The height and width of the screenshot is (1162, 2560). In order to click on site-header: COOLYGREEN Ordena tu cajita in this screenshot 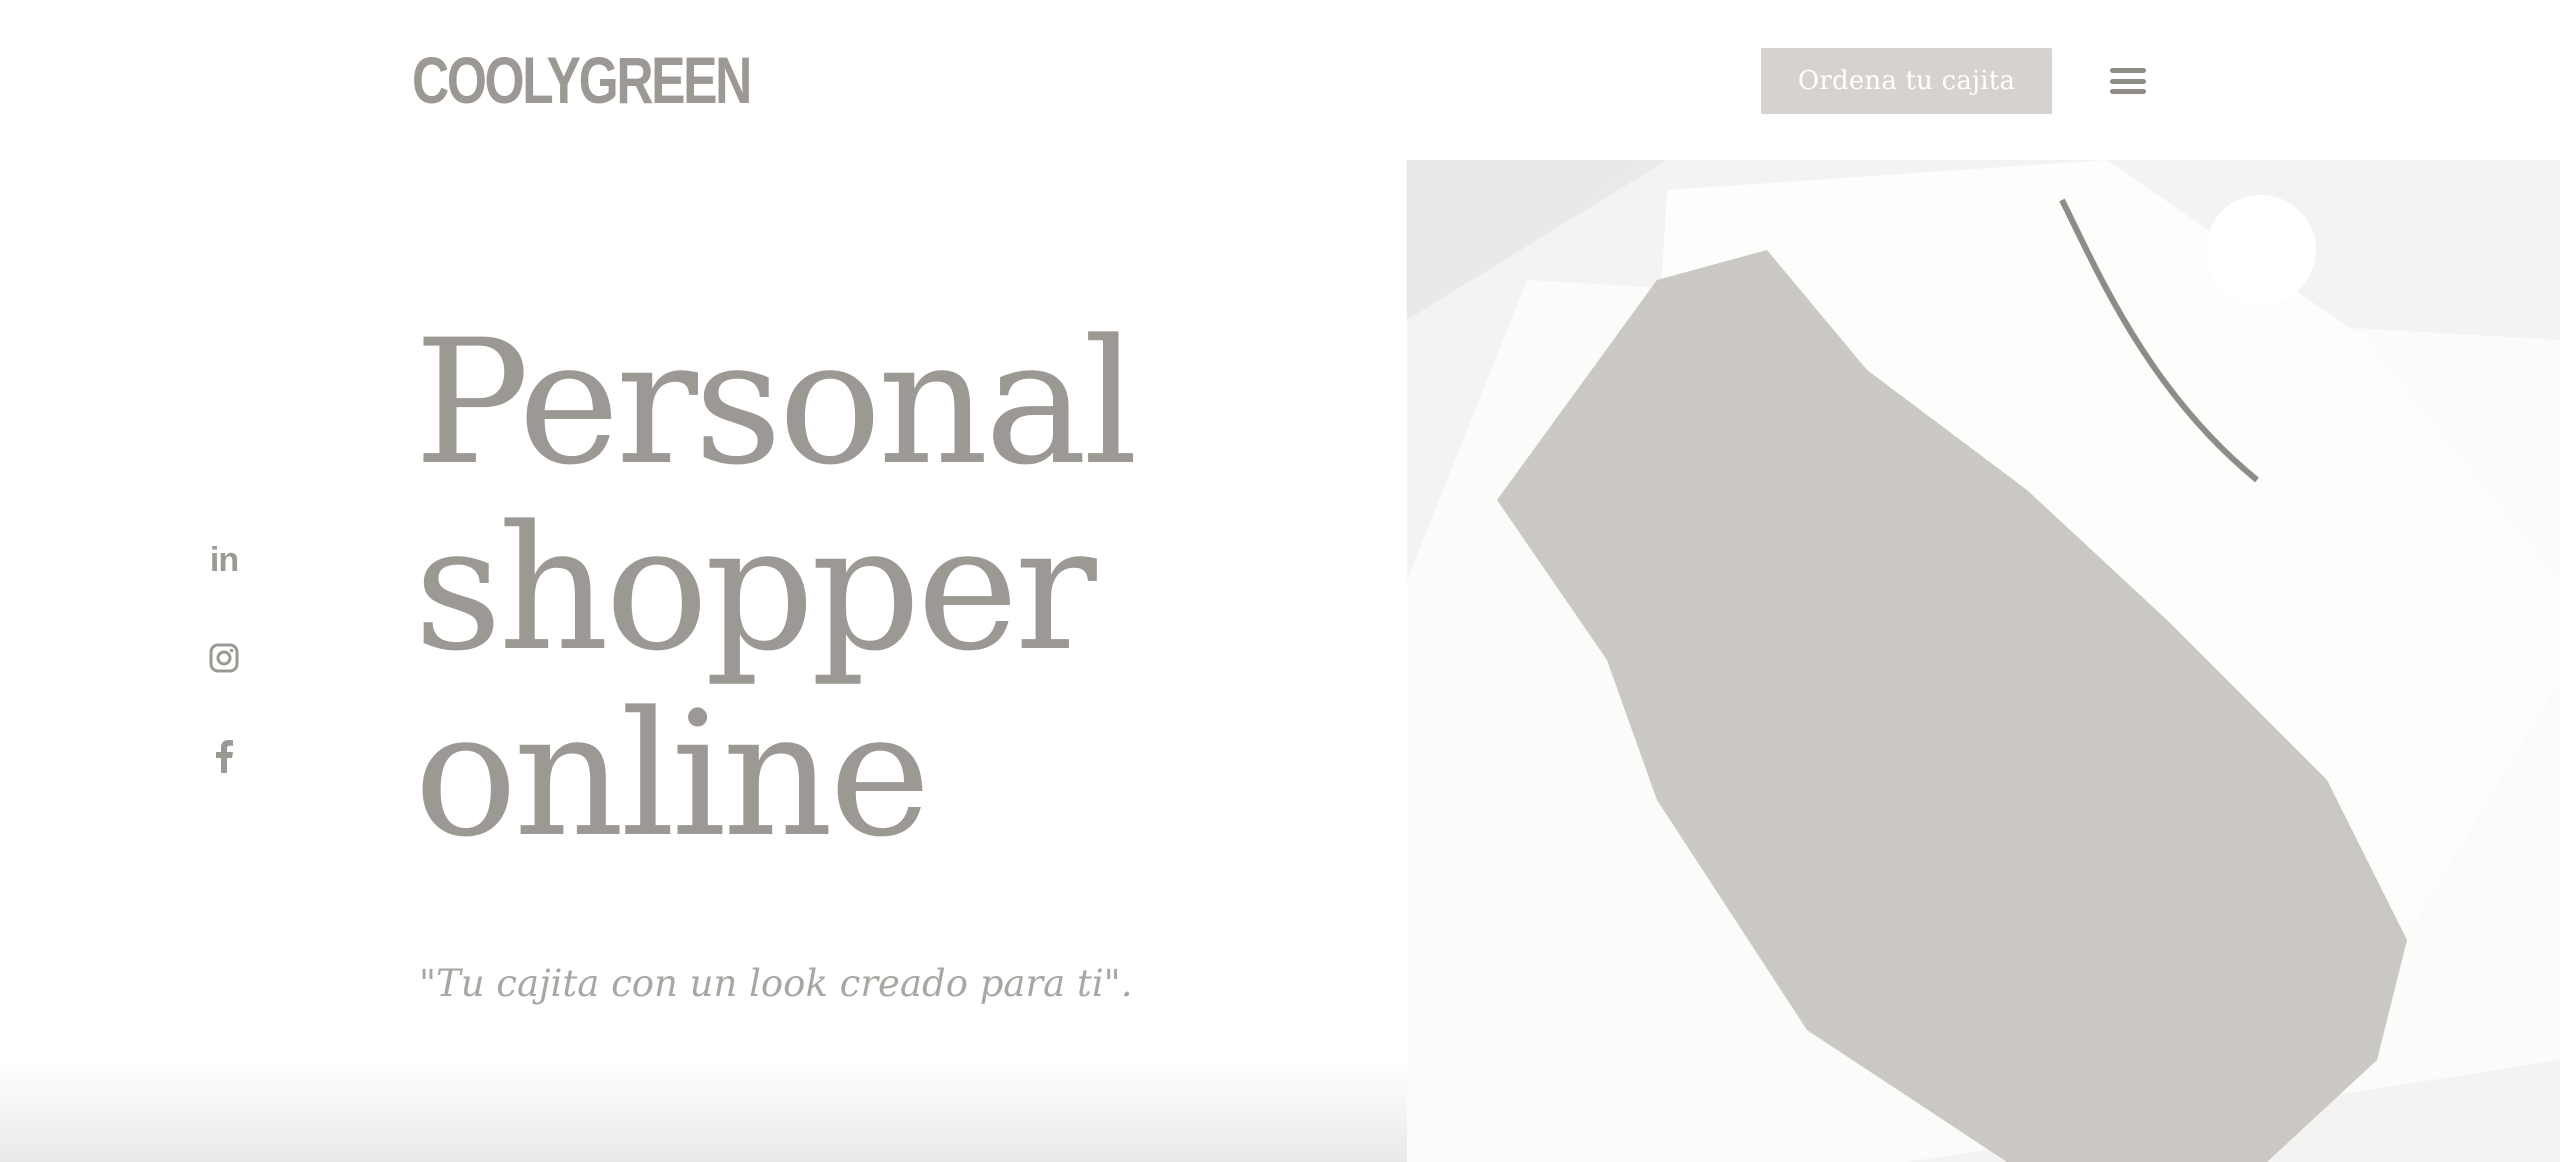, I will do `click(1280, 80)`.